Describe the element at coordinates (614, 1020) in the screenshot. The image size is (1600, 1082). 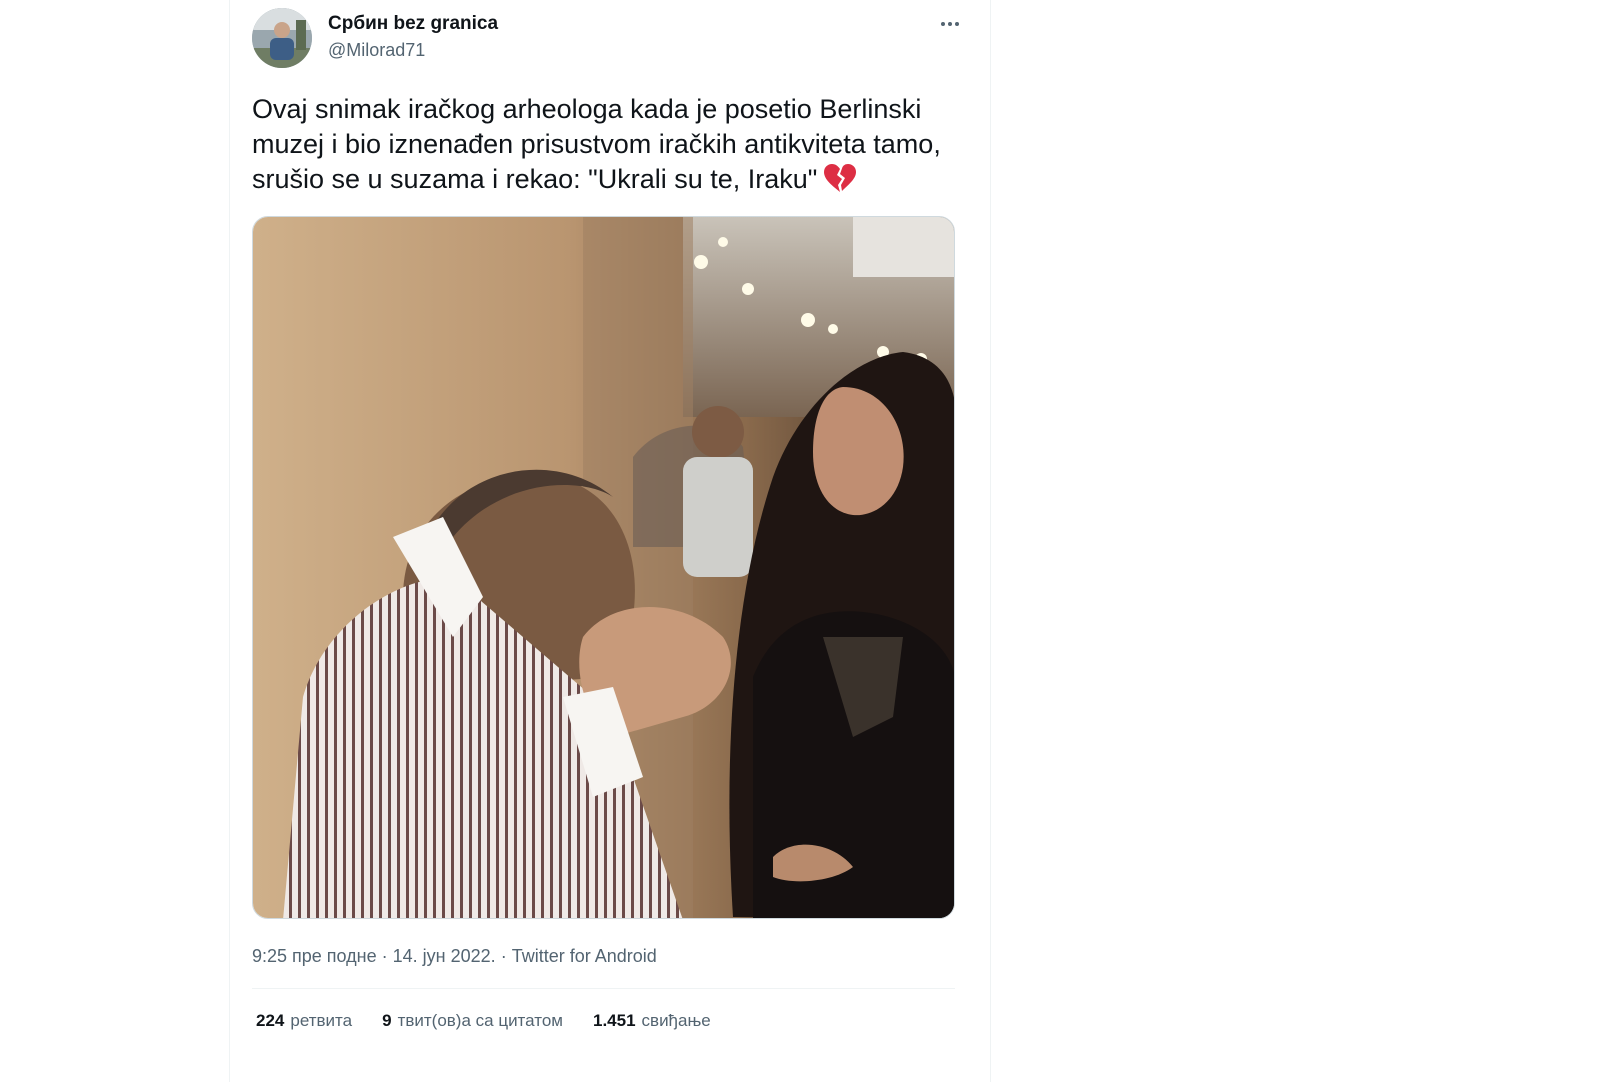
I see `likes-count: 1.451` at that location.